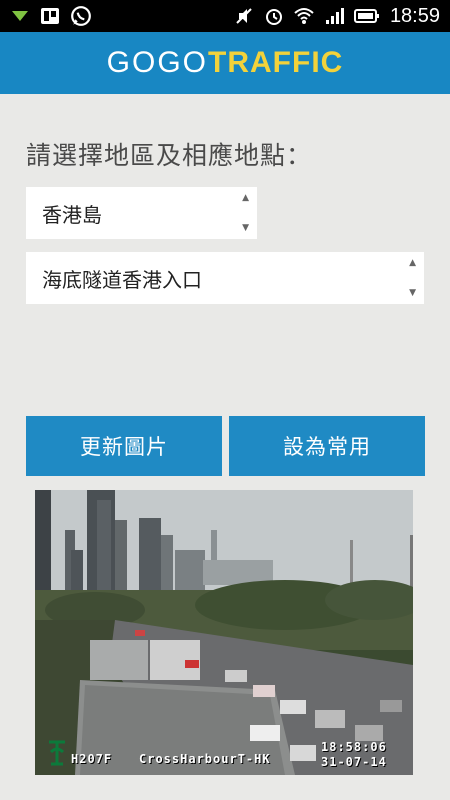 This screenshot has width=450, height=800. I want to click on transport-dept-logo-icon, so click(57, 753).